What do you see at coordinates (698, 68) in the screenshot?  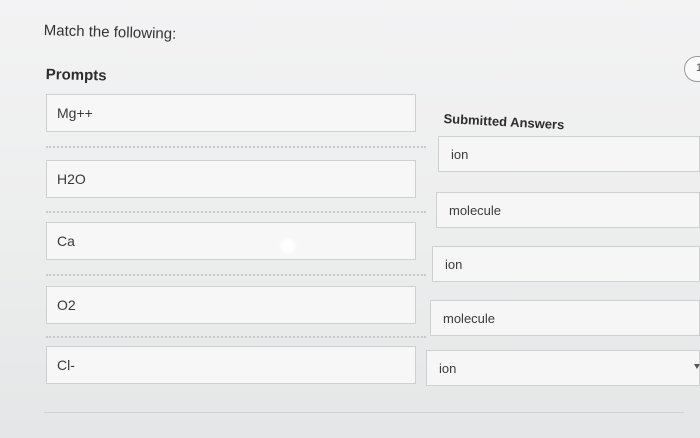 I see `badge-label: 1` at bounding box center [698, 68].